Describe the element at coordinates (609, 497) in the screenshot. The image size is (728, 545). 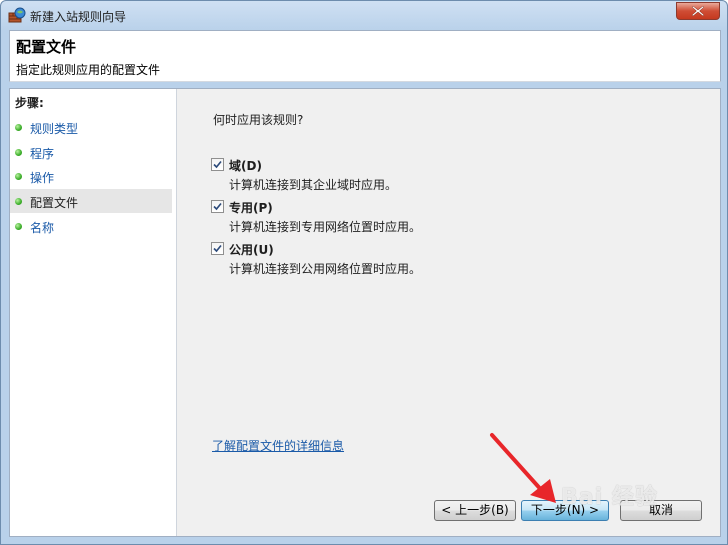
I see `watermark: Bai 经验` at that location.